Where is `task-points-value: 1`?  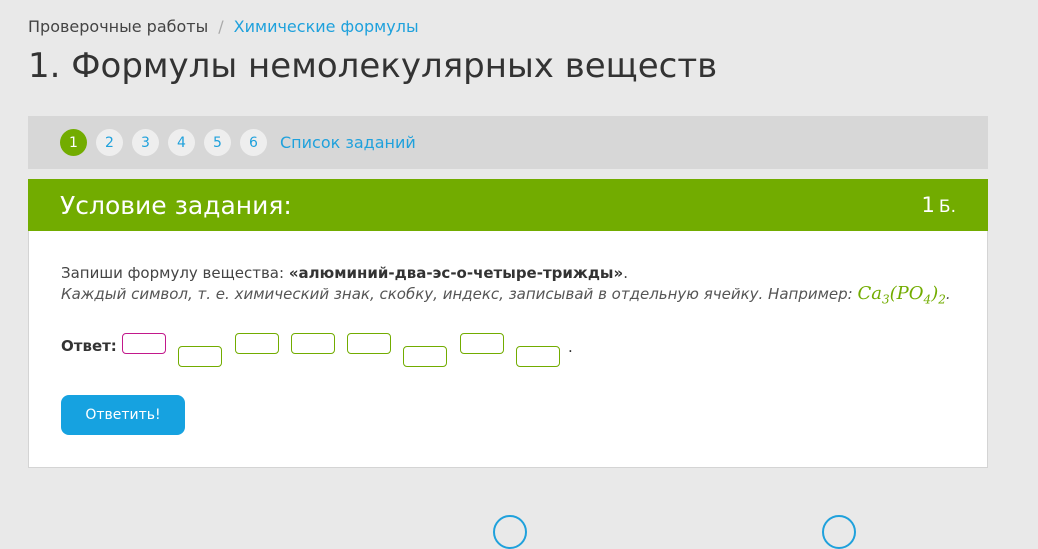 task-points-value: 1 is located at coordinates (928, 205).